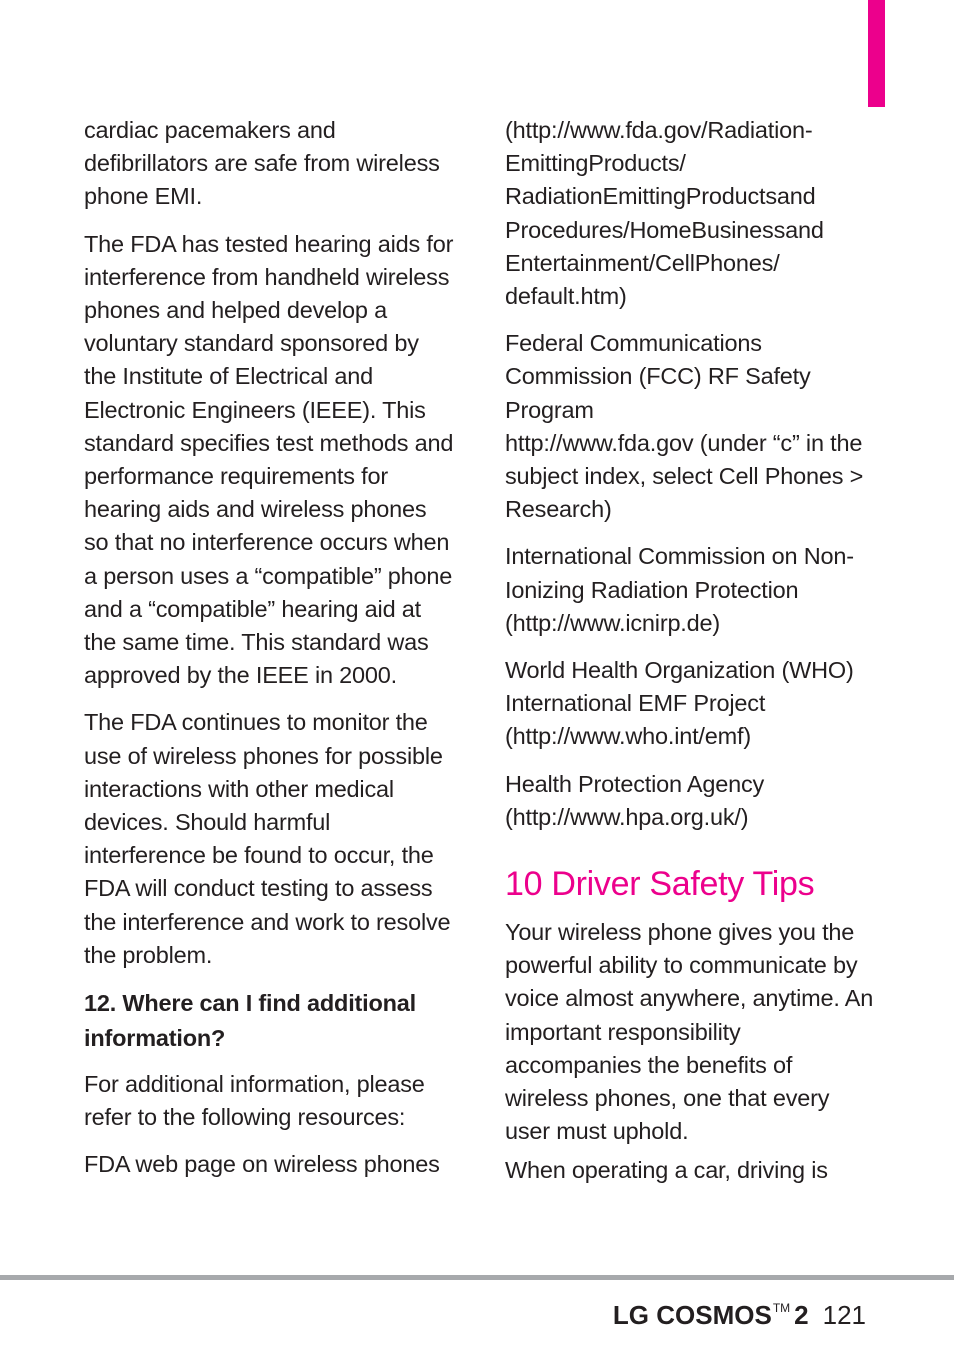 The height and width of the screenshot is (1372, 954). Describe the element at coordinates (666, 1170) in the screenshot. I see `paragraph: When operating a car, driving is` at that location.